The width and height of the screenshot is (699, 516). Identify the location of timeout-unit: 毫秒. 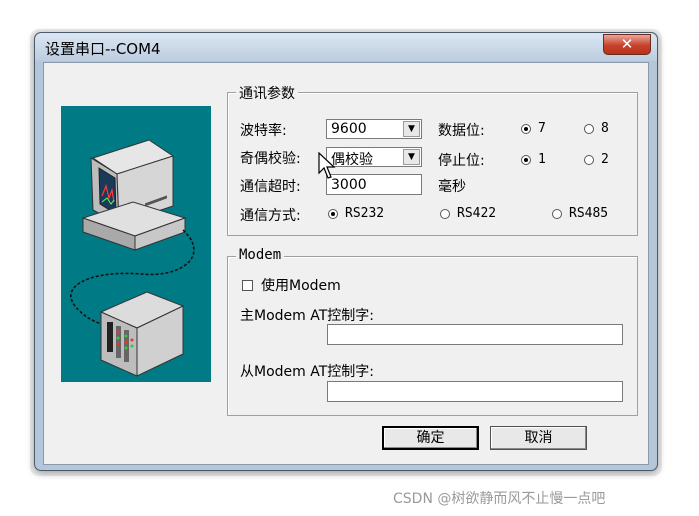
(452, 187).